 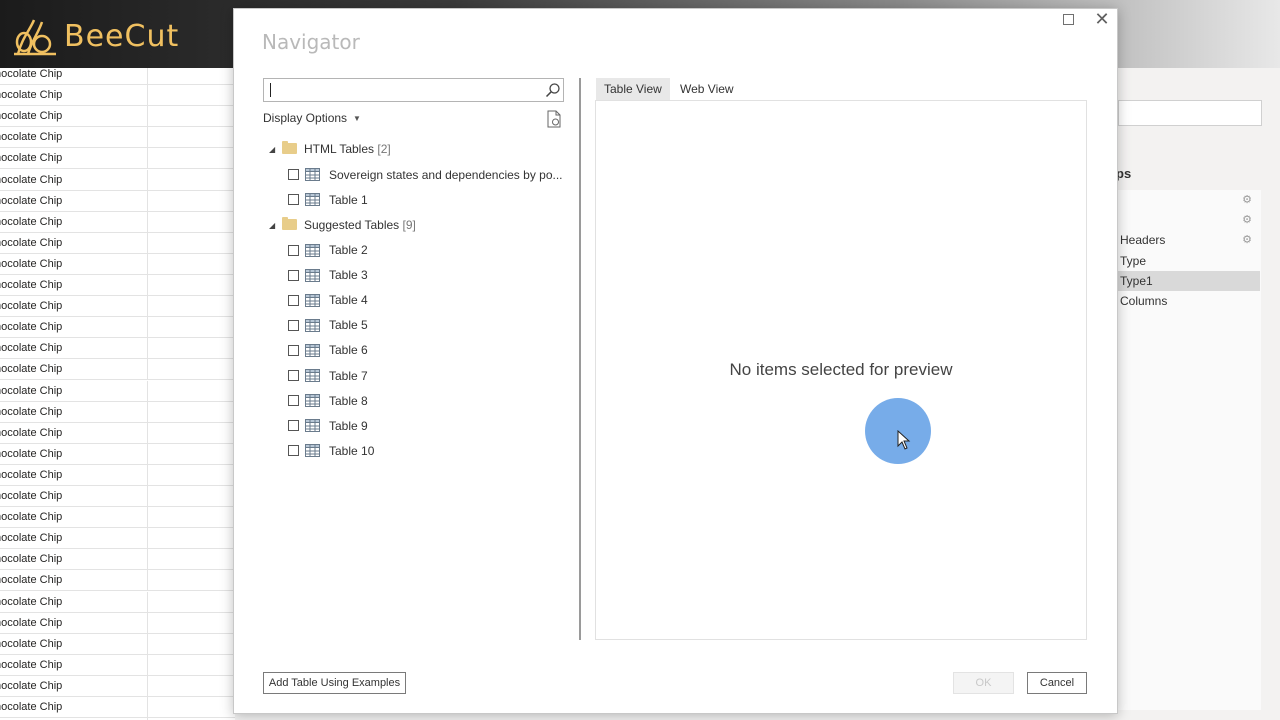 I want to click on tree-item-label: Table 2, so click(x=348, y=250).